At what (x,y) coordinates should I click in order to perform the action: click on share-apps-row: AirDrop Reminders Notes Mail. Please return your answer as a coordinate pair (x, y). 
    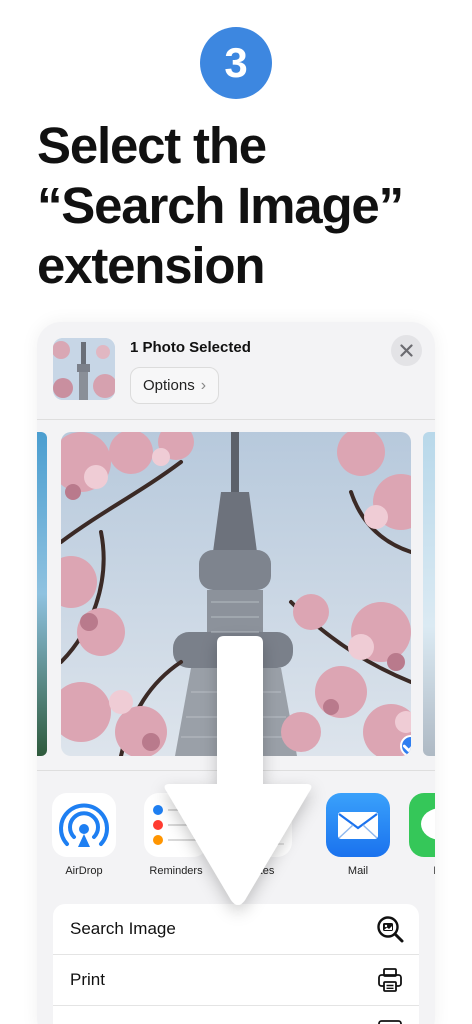
    Looking at the image, I should click on (236, 836).